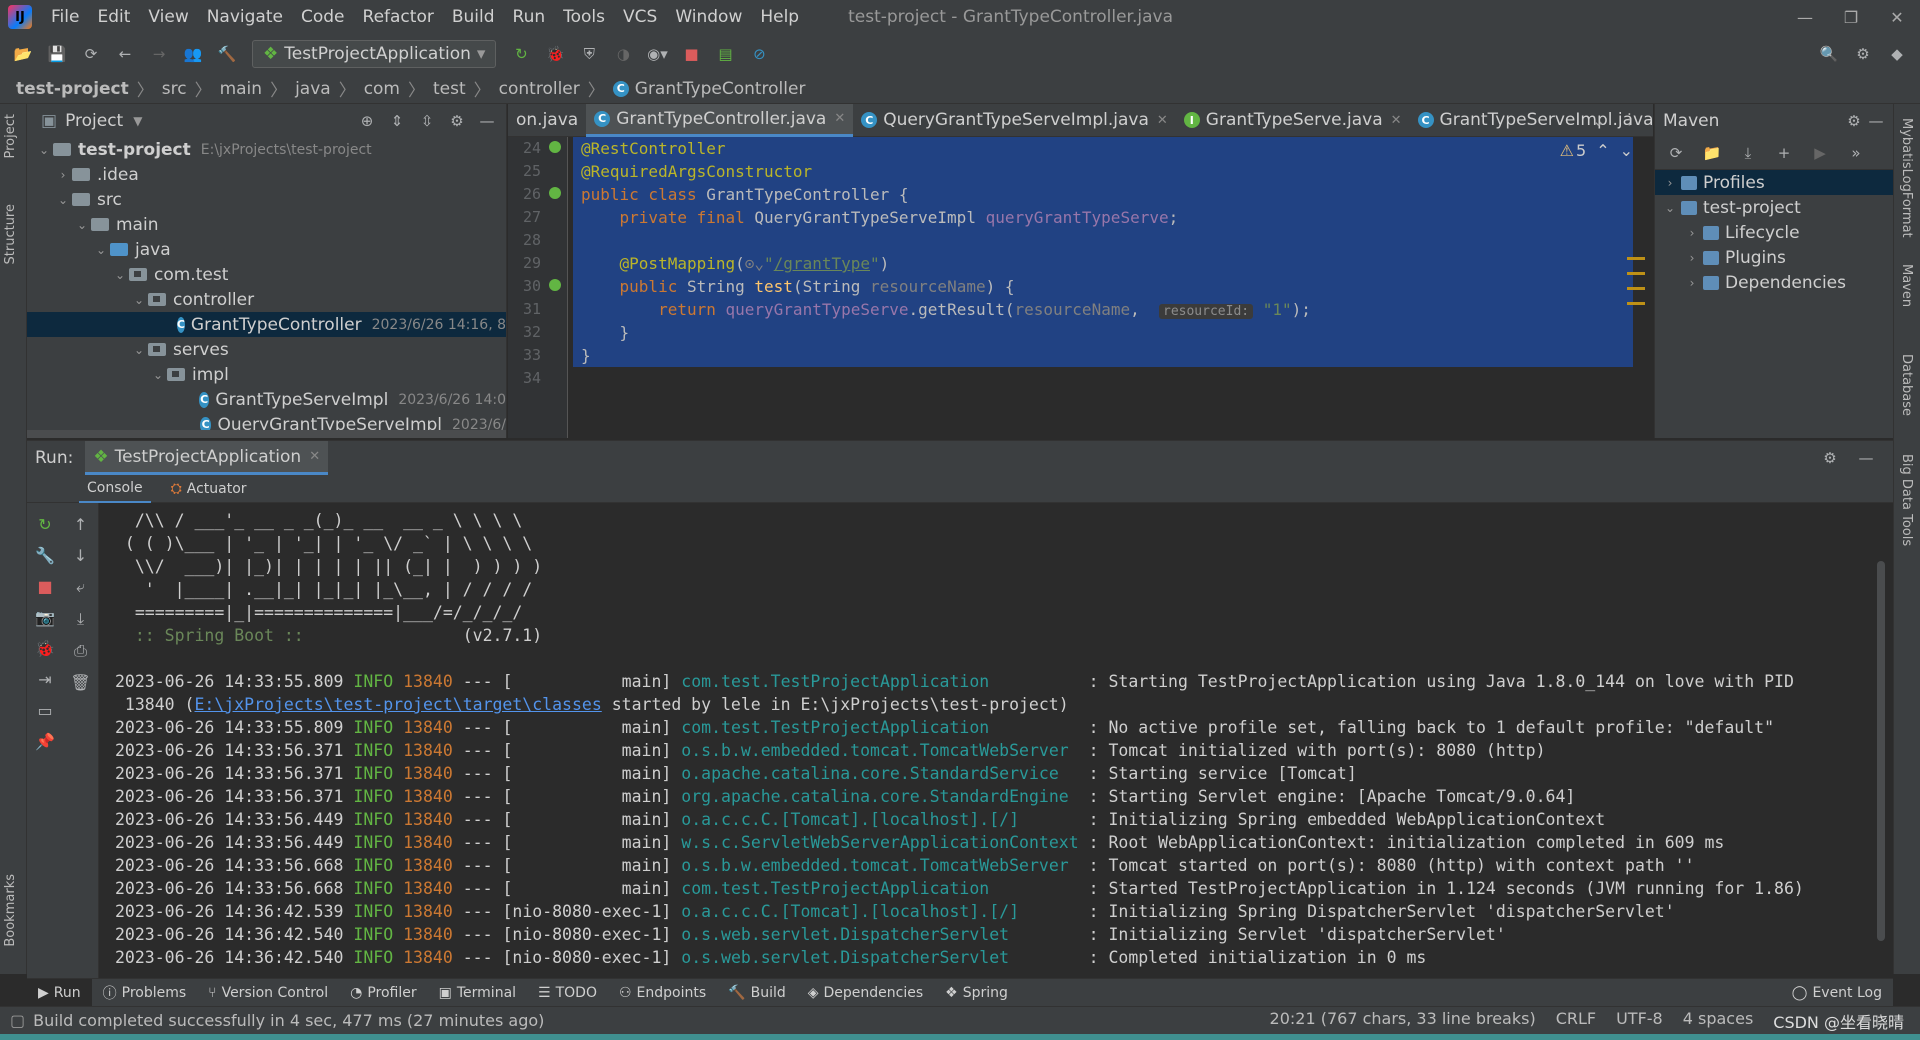 The width and height of the screenshot is (1920, 1040). Describe the element at coordinates (1748, 153) in the screenshot. I see `download-icon: ⤓` at that location.